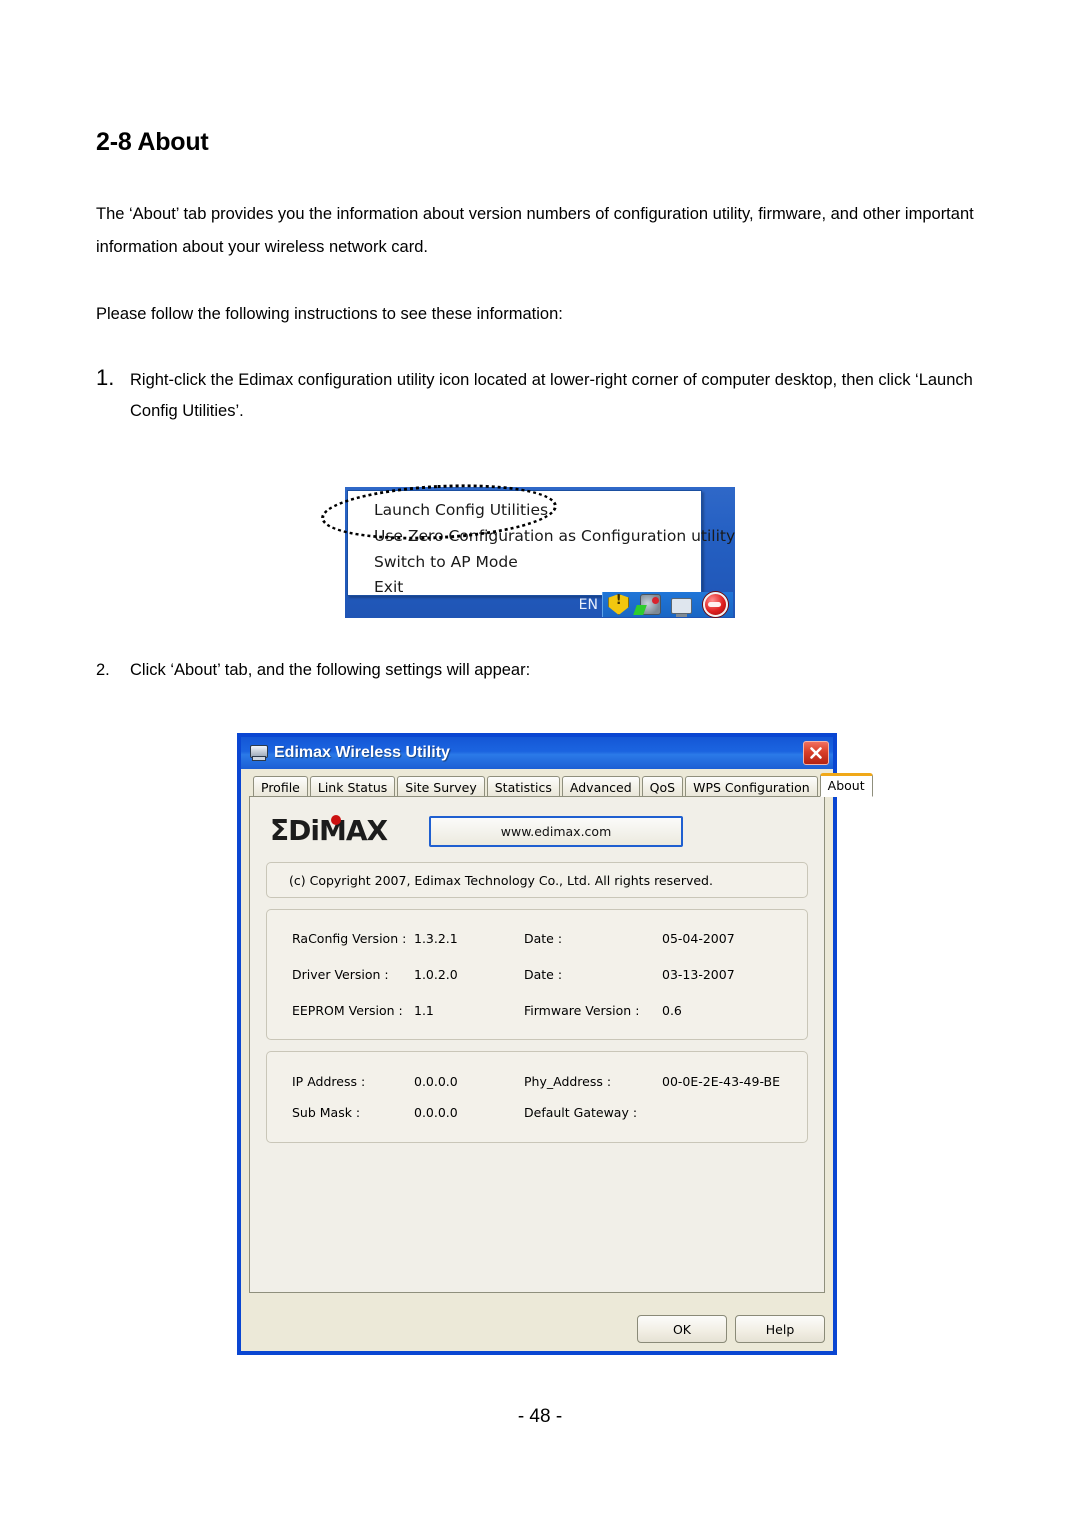  What do you see at coordinates (436, 974) in the screenshot?
I see `driver-version-value: 1.0.2.0` at bounding box center [436, 974].